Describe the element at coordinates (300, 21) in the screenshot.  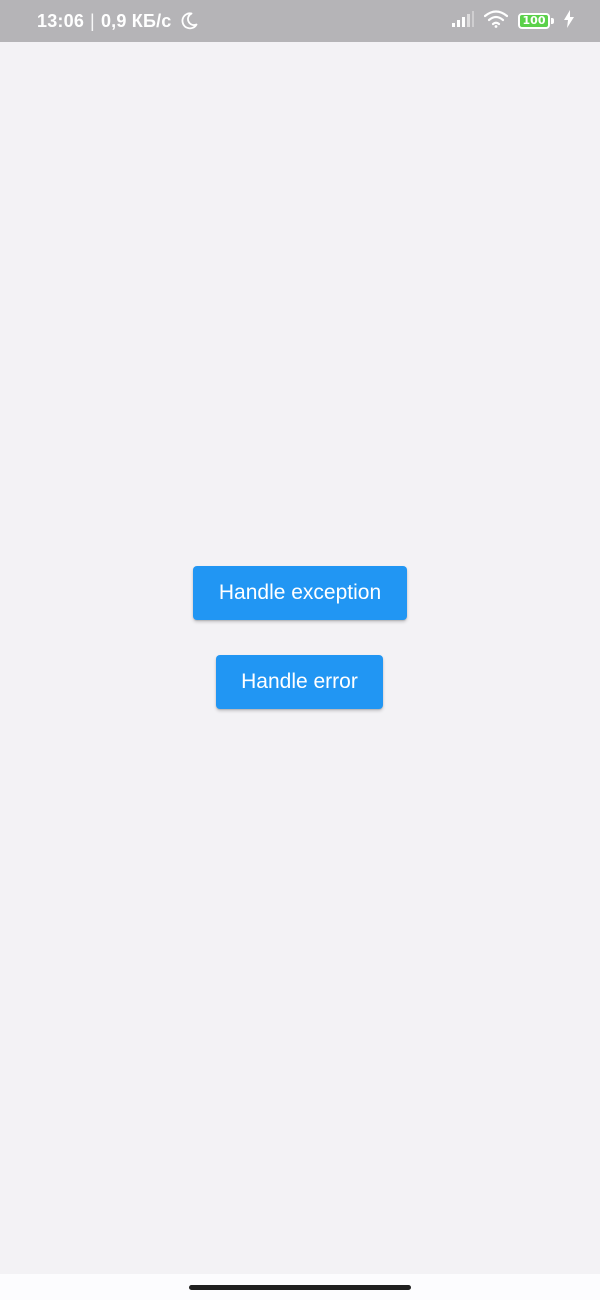
I see `status-bar: 13:06 | 0,9 КБ/с 100` at that location.